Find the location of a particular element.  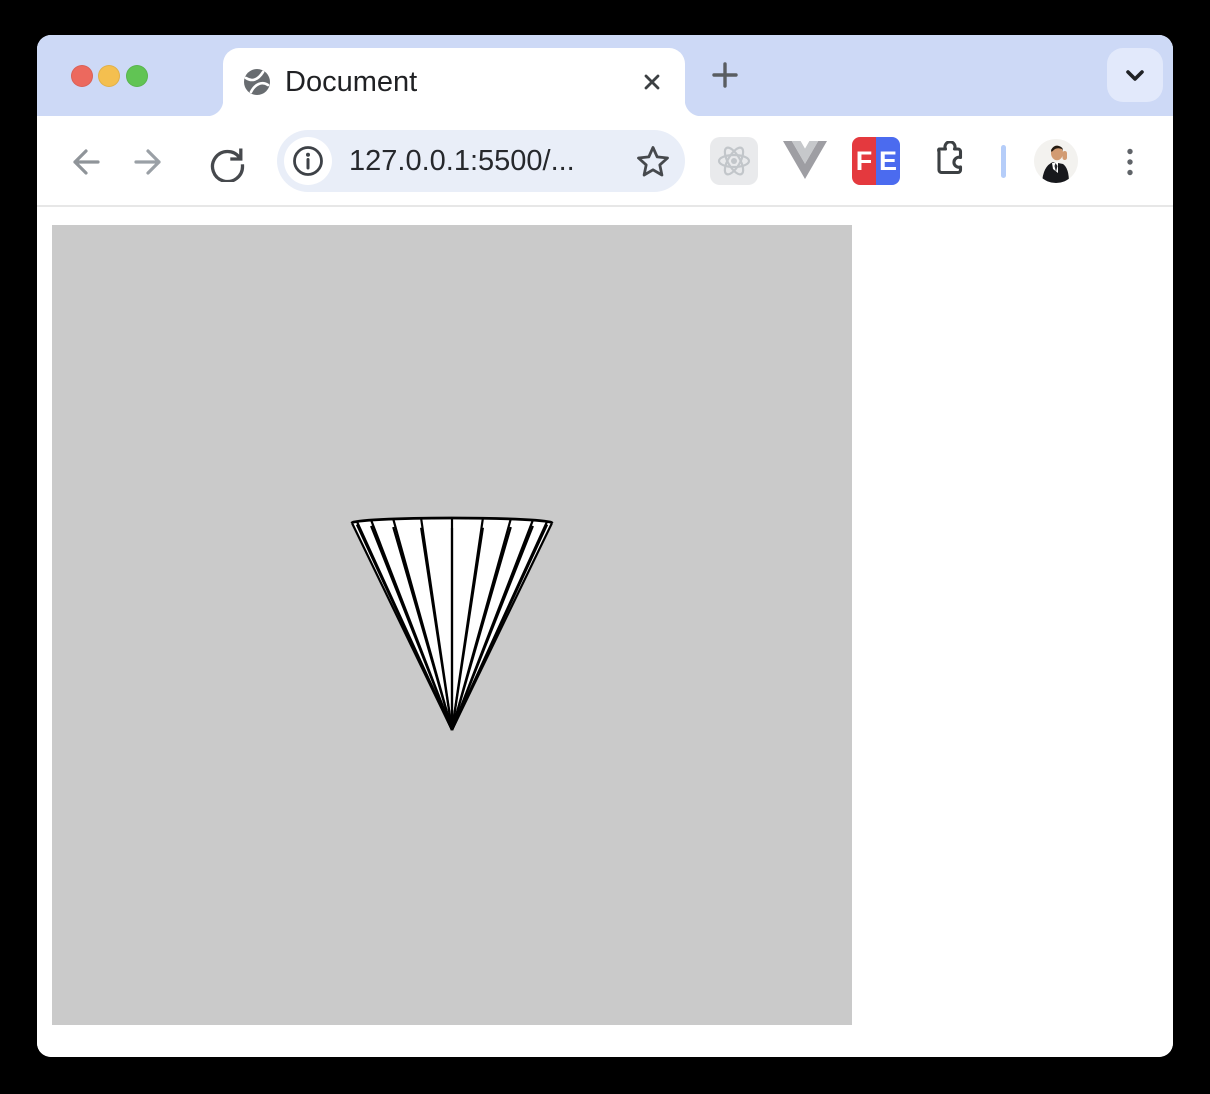

star-icon is located at coordinates (653, 161).